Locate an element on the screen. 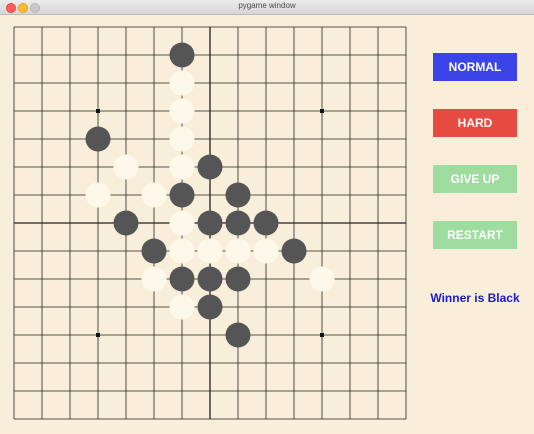 The image size is (534, 434). restart-button: RESTART is located at coordinates (475, 235).